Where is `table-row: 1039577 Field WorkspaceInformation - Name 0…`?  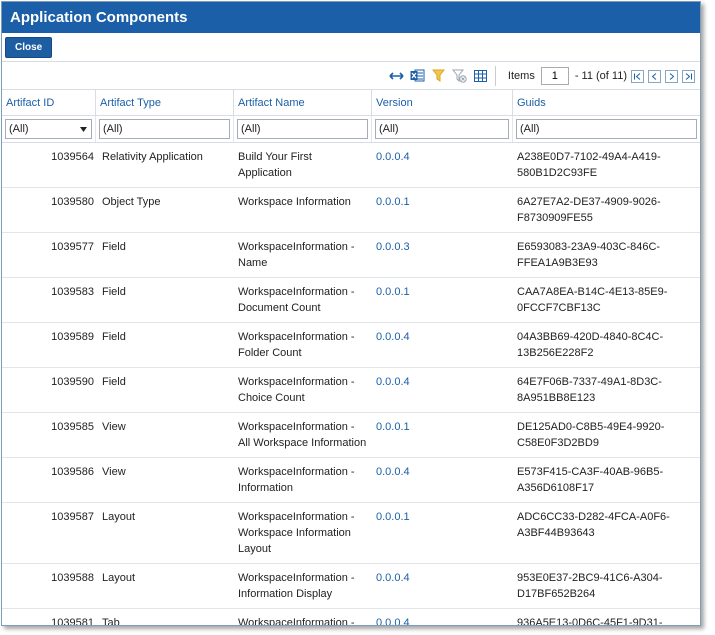 table-row: 1039577 Field WorkspaceInformation - Name 0… is located at coordinates (351, 255).